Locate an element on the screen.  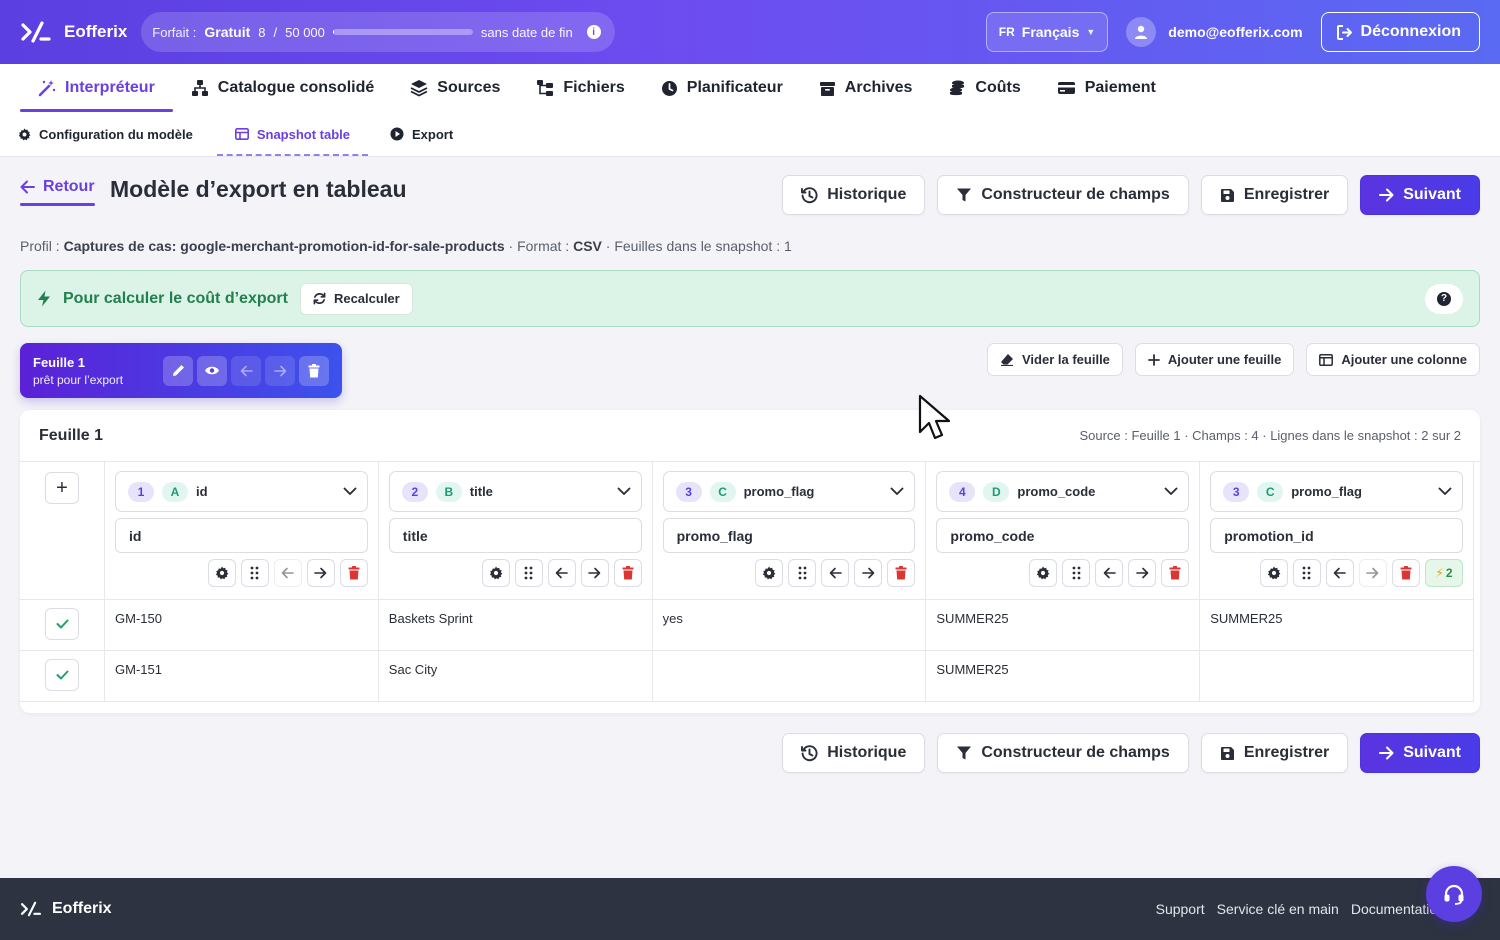
drag-handle-icon is located at coordinates (802, 573).